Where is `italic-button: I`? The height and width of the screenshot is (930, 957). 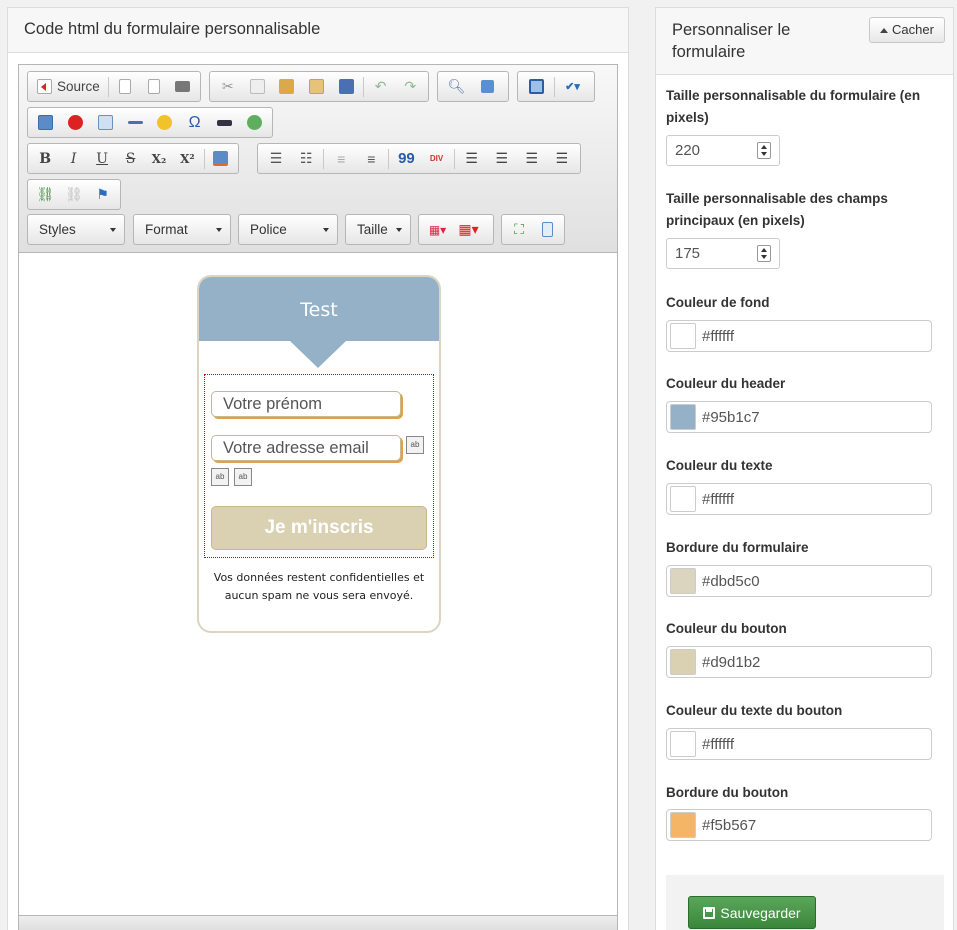 italic-button: I is located at coordinates (73, 158).